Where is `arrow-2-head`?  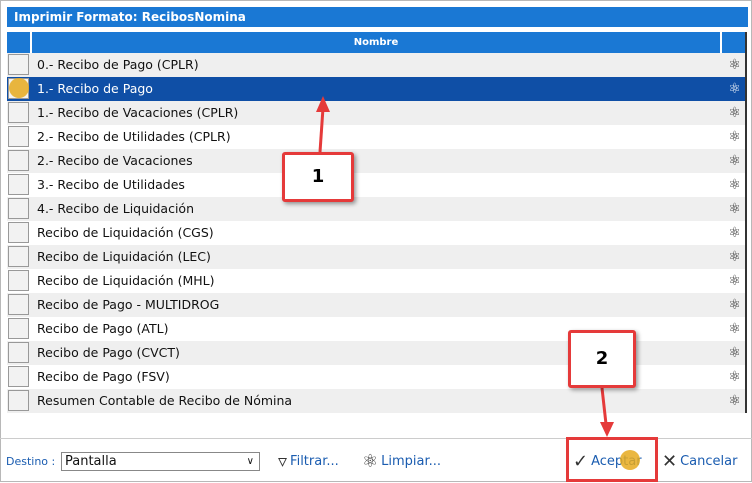
arrow-2-head is located at coordinates (607, 429).